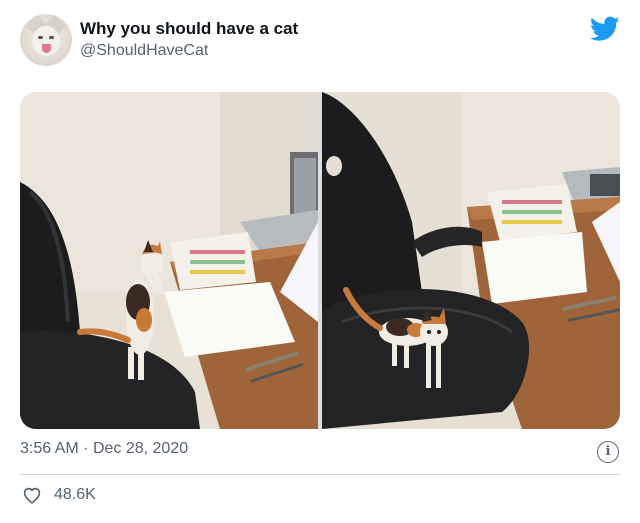 The height and width of the screenshot is (523, 640). What do you see at coordinates (189, 51) in the screenshot?
I see `user-handle: @ShouldHaveCat` at bounding box center [189, 51].